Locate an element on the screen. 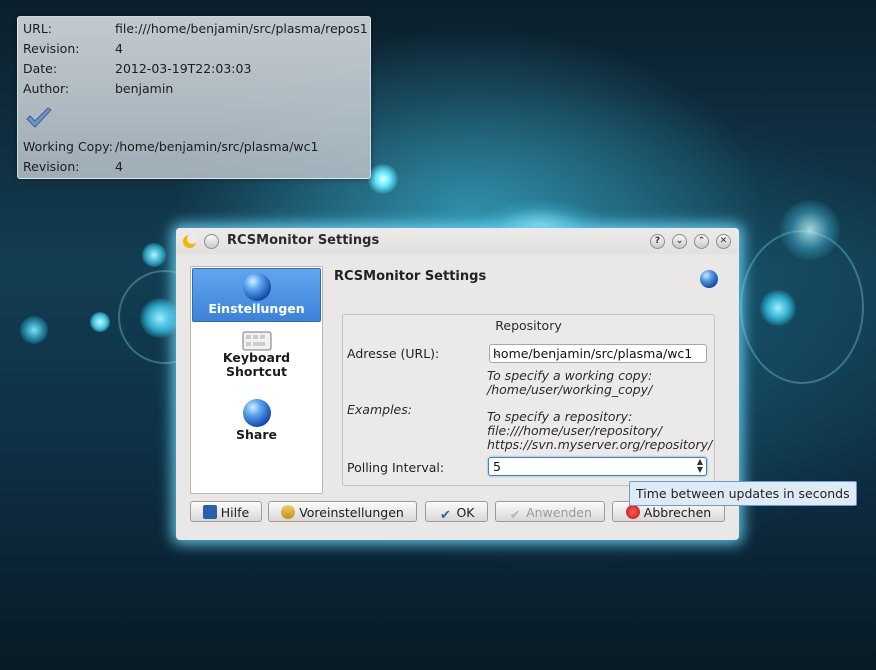 Image resolution: width=876 pixels, height=670 pixels. sidebar-item-share: Share is located at coordinates (256, 423).